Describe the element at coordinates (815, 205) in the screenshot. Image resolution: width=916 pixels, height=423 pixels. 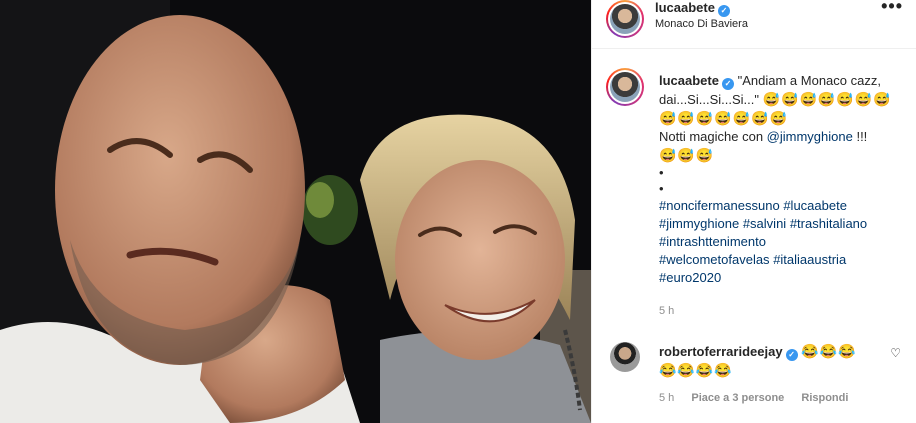
I see `hashtag-link: #lucaabete` at that location.